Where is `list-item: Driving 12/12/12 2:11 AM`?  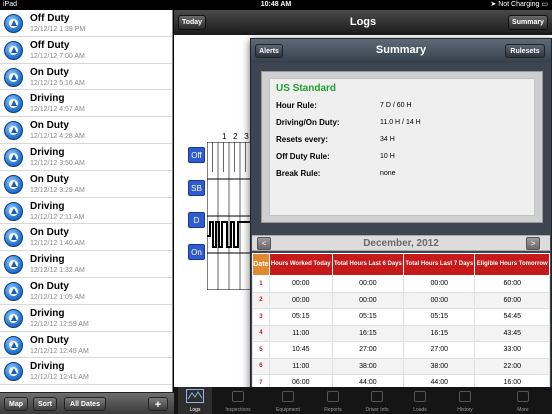
list-item: Driving 12/12/12 2:11 AM is located at coordinates (86, 211).